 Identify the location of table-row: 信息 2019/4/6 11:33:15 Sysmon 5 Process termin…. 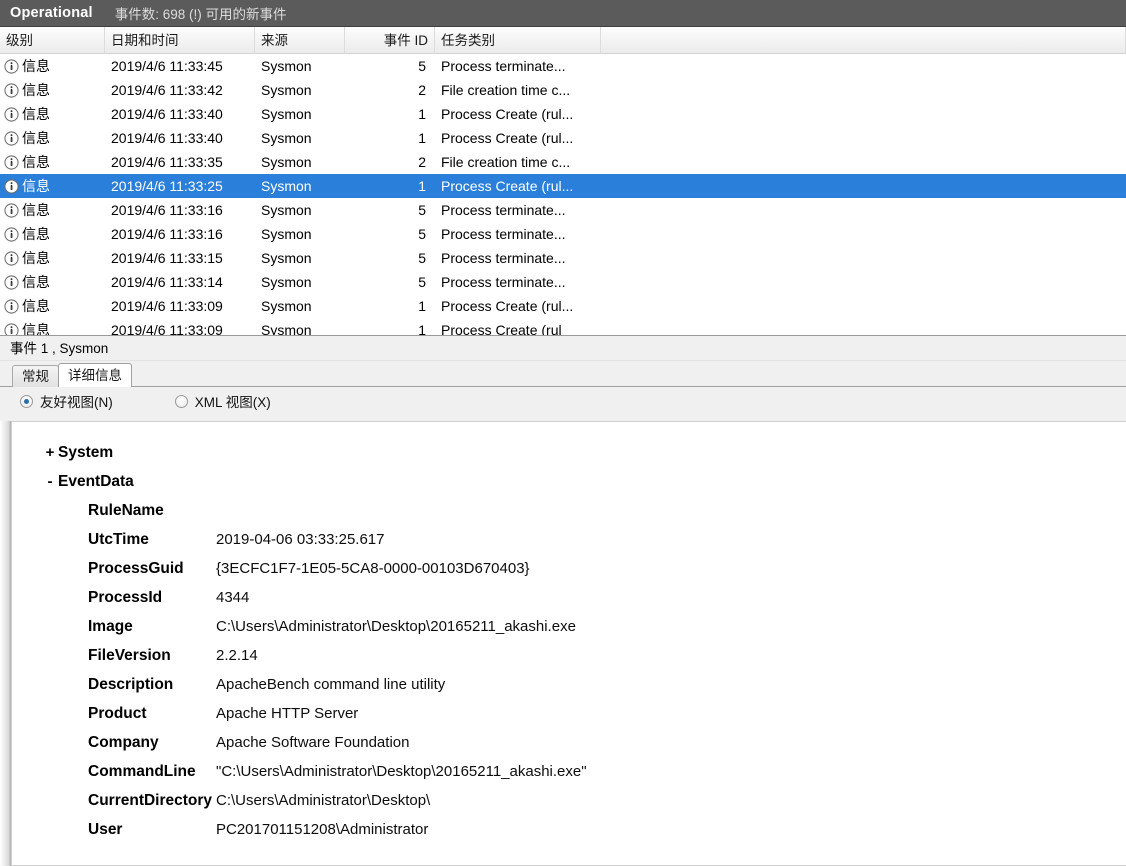
(563, 258).